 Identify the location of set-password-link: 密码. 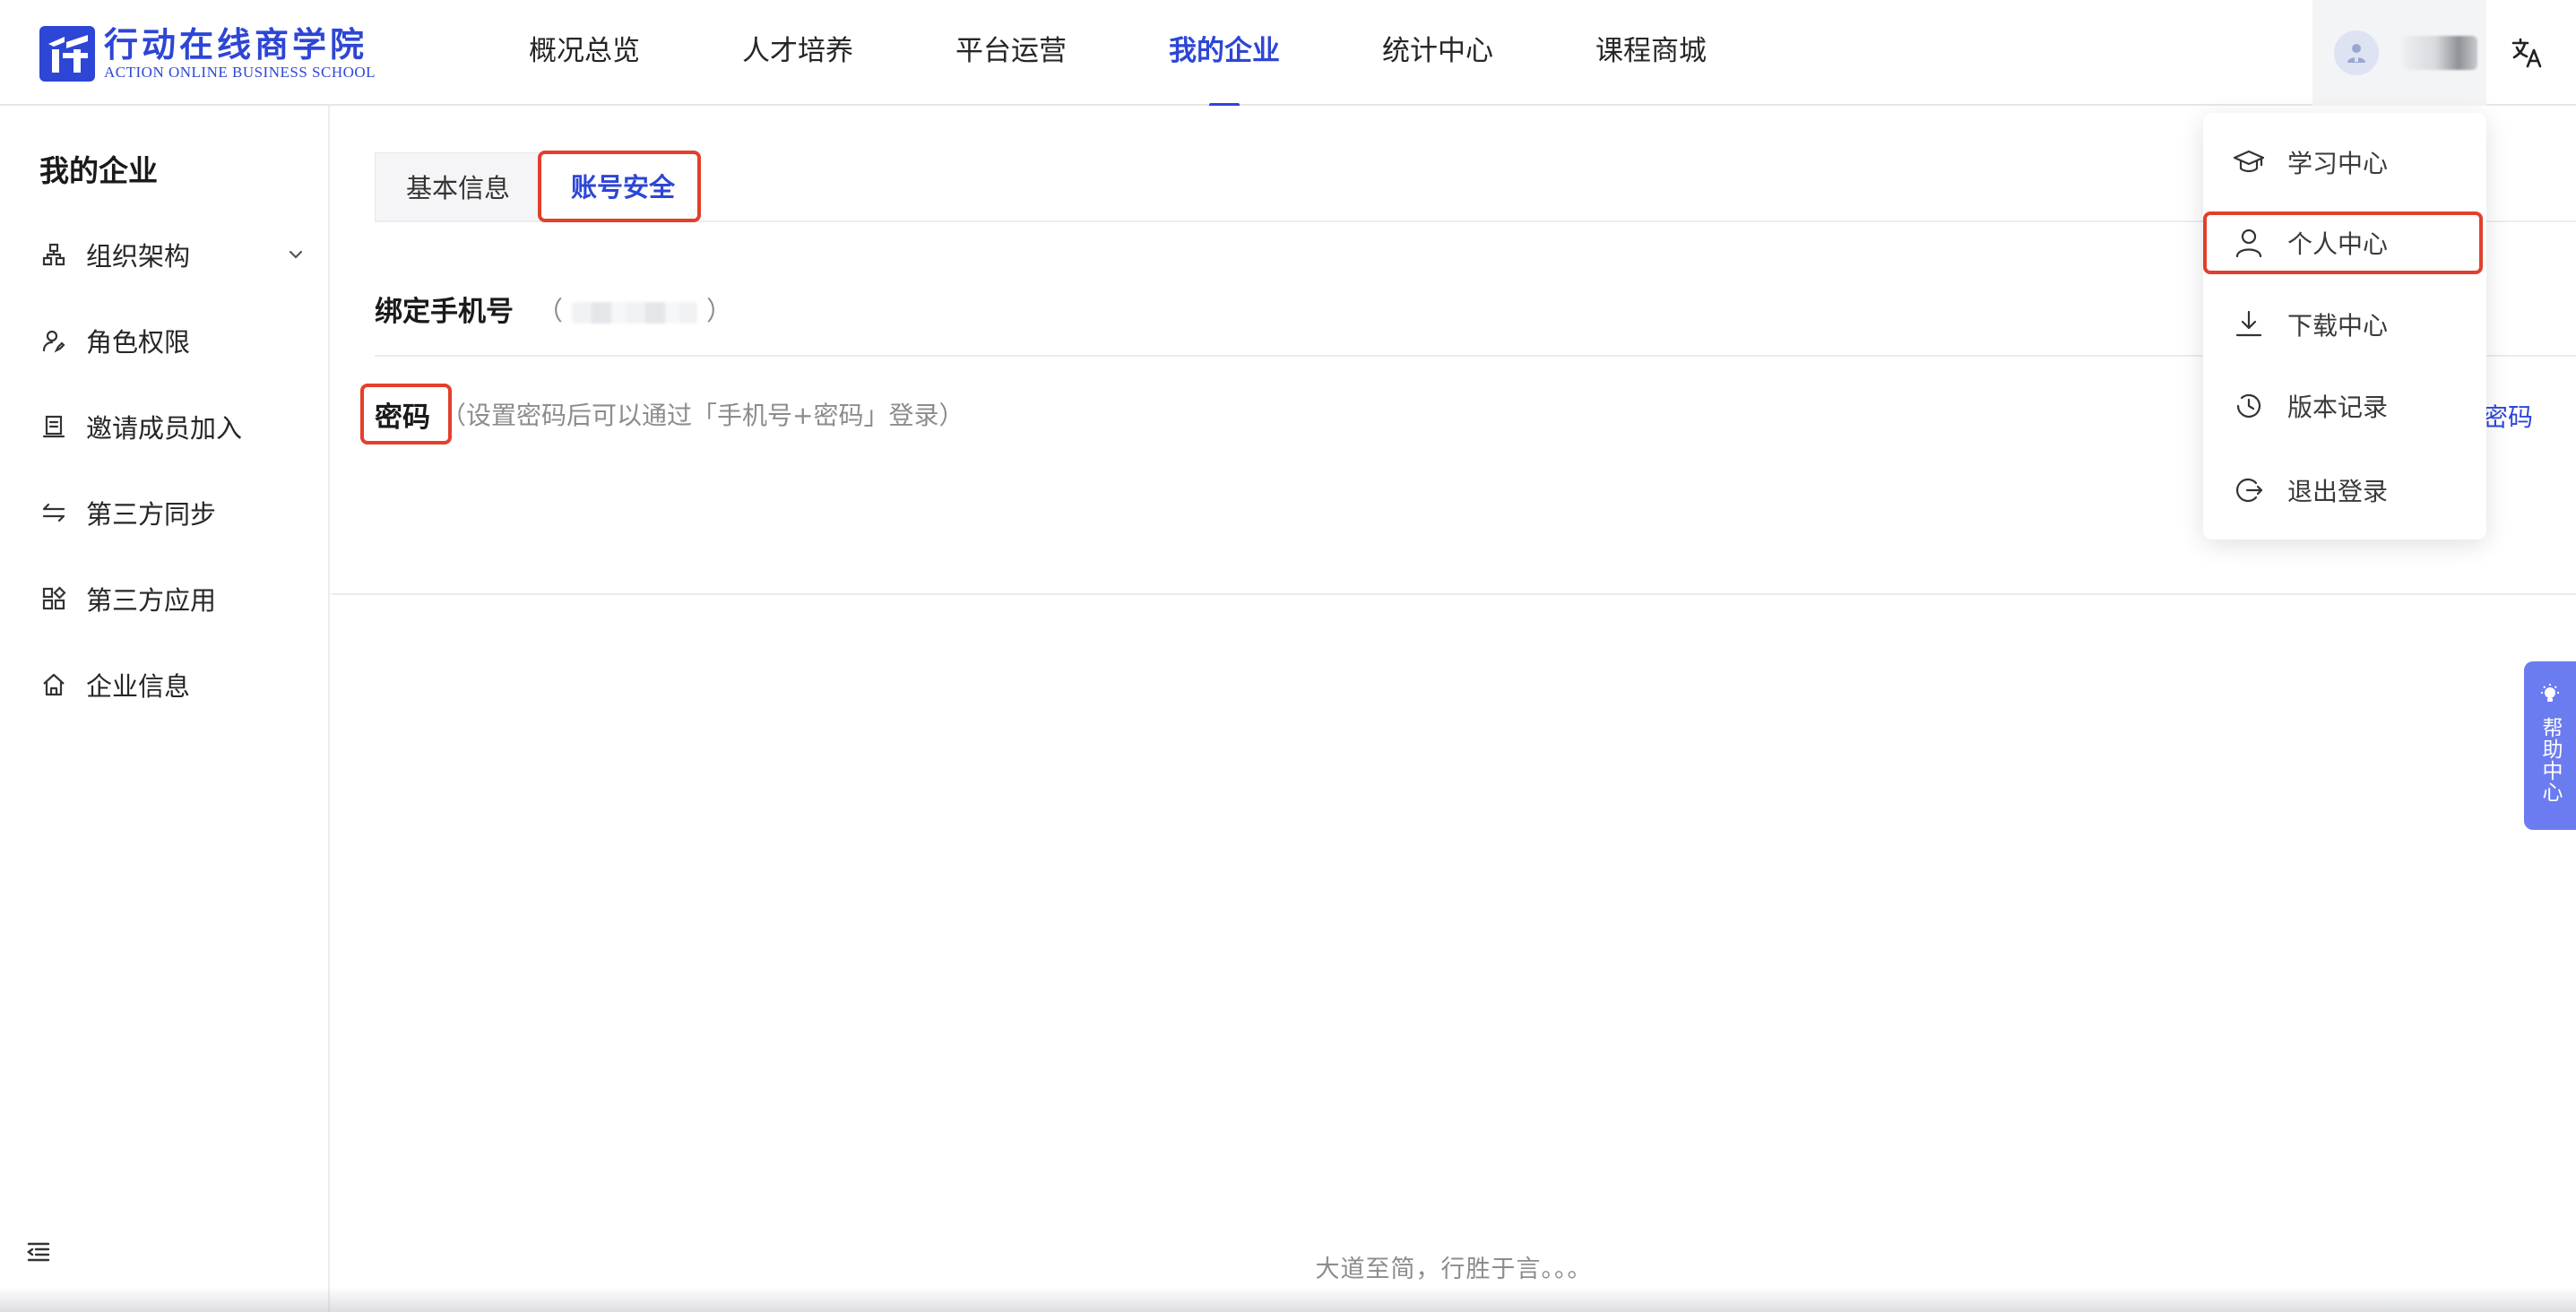
(2508, 416).